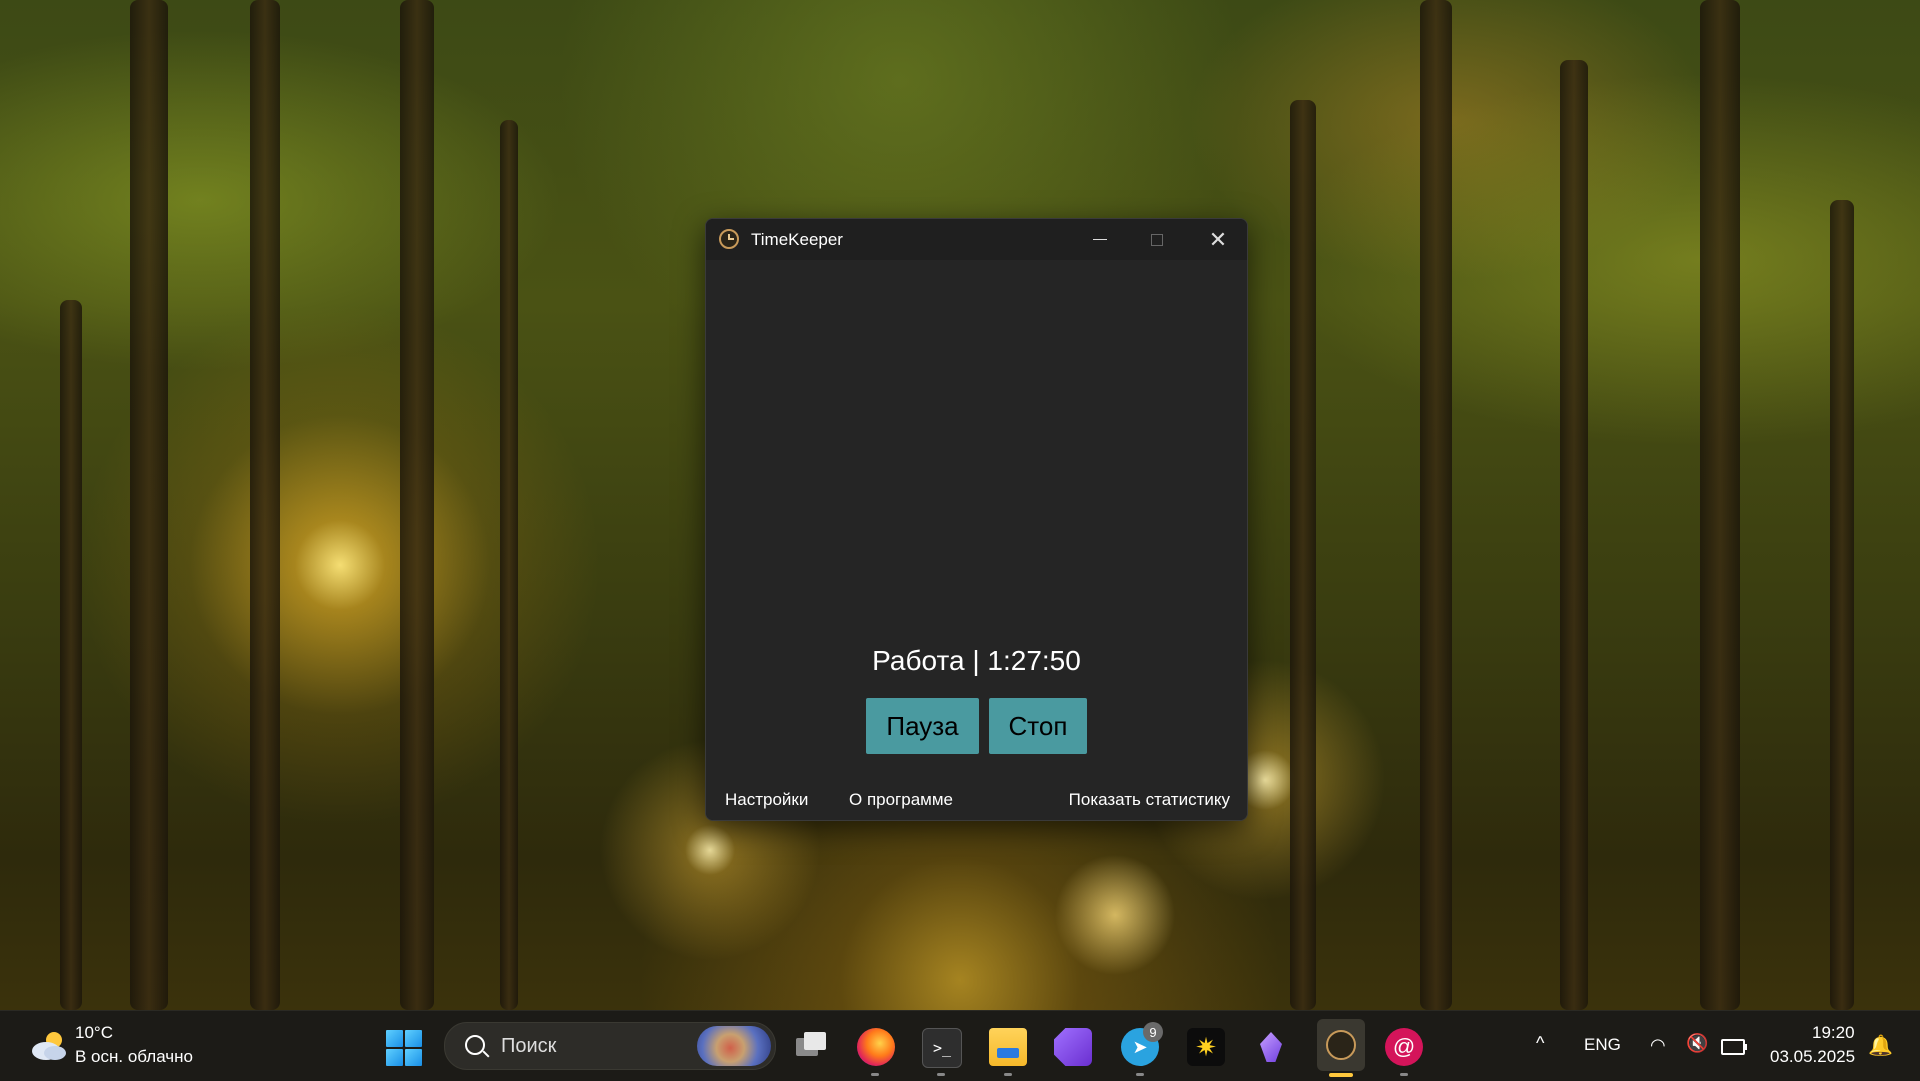 The image size is (1920, 1081). Describe the element at coordinates (1341, 1075) in the screenshot. I see `active-window-indicator` at that location.